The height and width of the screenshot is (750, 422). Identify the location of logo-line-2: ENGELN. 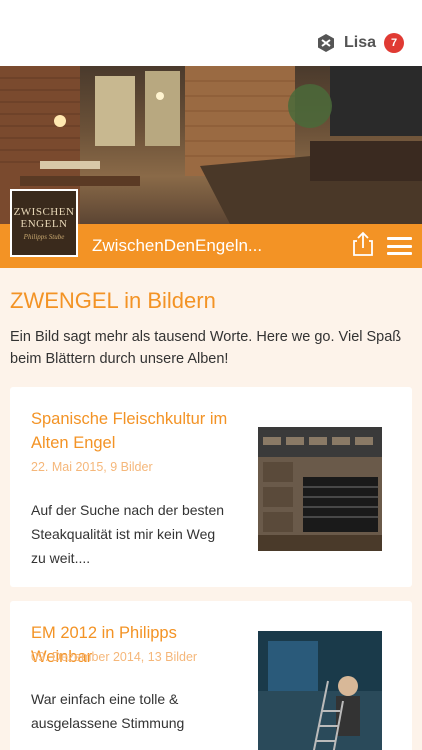
(44, 223).